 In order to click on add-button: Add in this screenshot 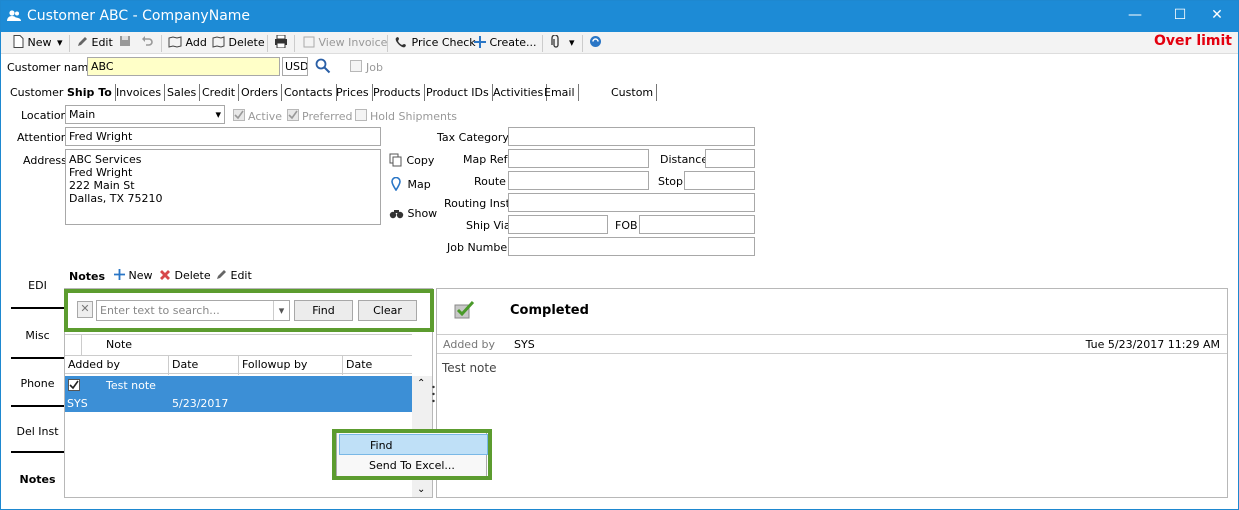, I will do `click(187, 43)`.